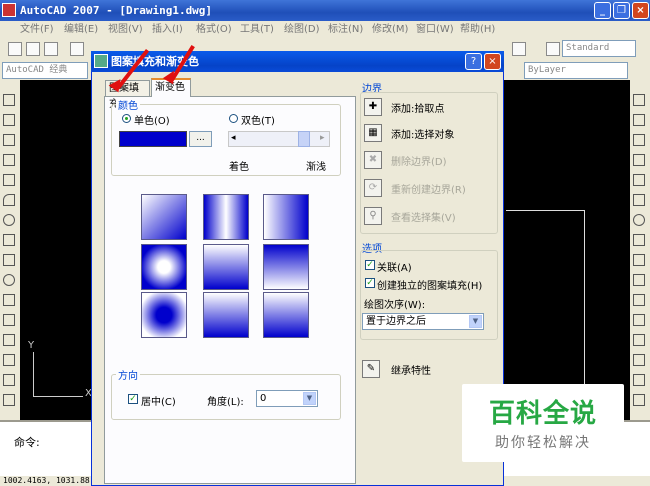  Describe the element at coordinates (639, 220) in the screenshot. I see `rotate-icon` at that location.